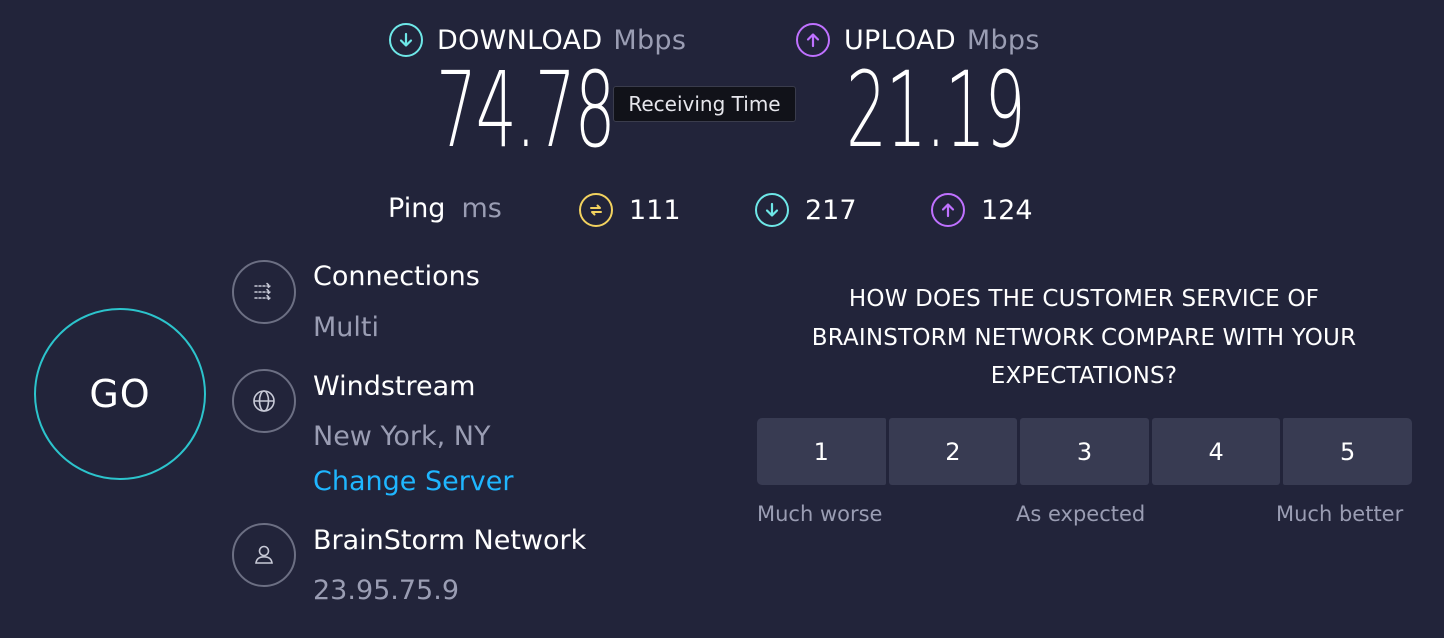  Describe the element at coordinates (481, 208) in the screenshot. I see `ping-unit: ms` at that location.